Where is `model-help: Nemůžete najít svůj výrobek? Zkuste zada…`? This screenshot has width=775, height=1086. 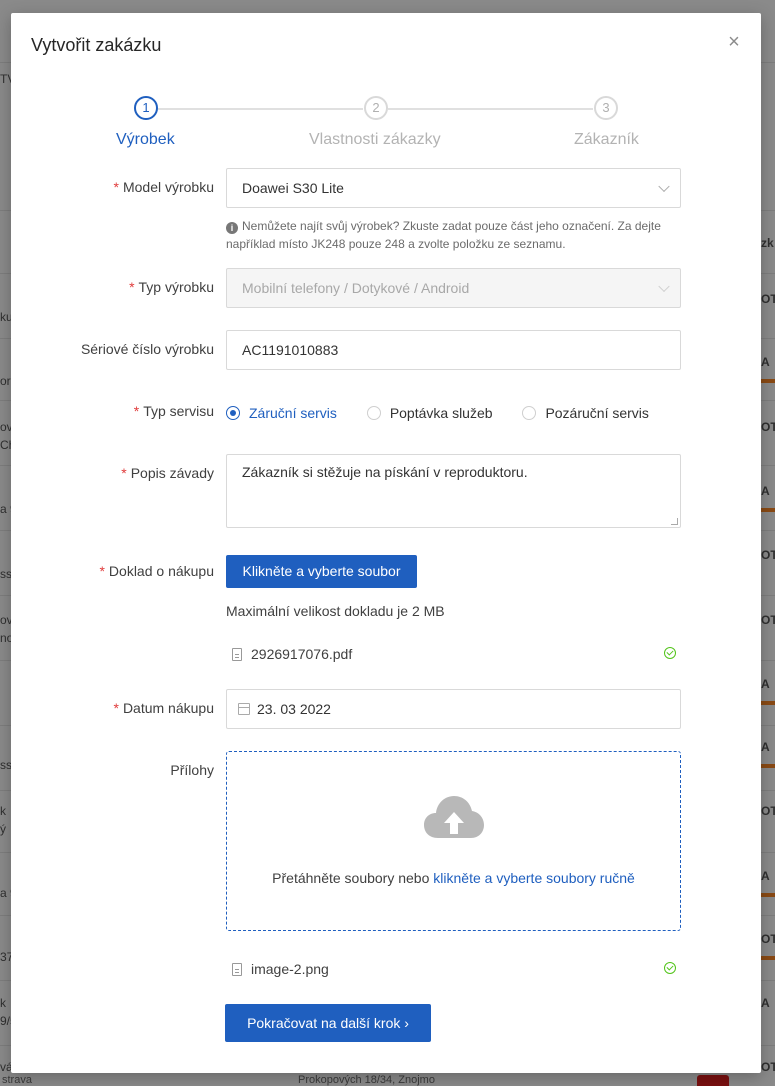 model-help: Nemůžete najít svůj výrobek? Zkuste zada… is located at coordinates (443, 235).